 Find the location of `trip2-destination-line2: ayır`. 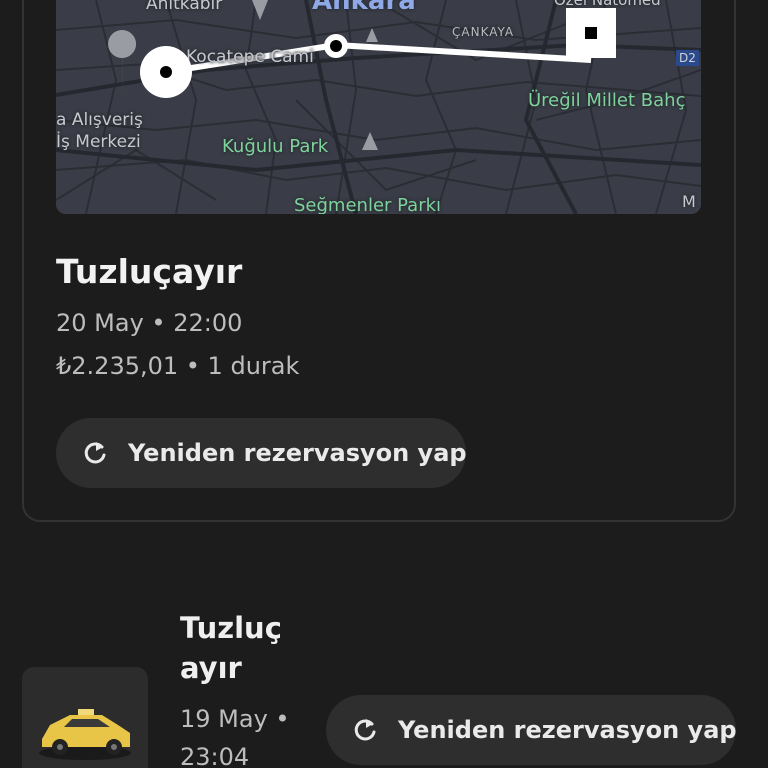

trip2-destination-line2: ayır is located at coordinates (211, 668).